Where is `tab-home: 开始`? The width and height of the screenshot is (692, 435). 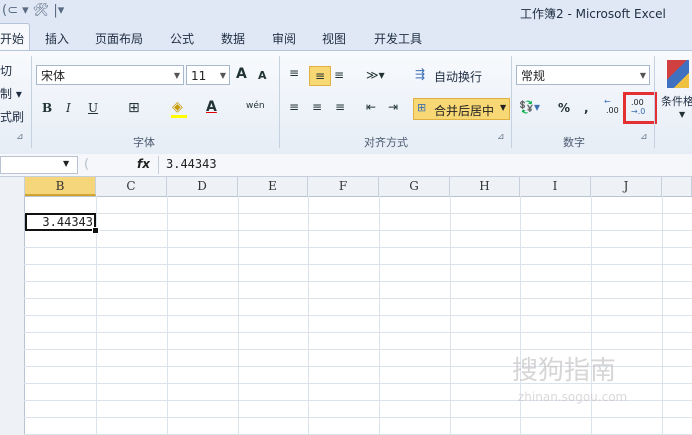 tab-home: 开始 is located at coordinates (12, 38).